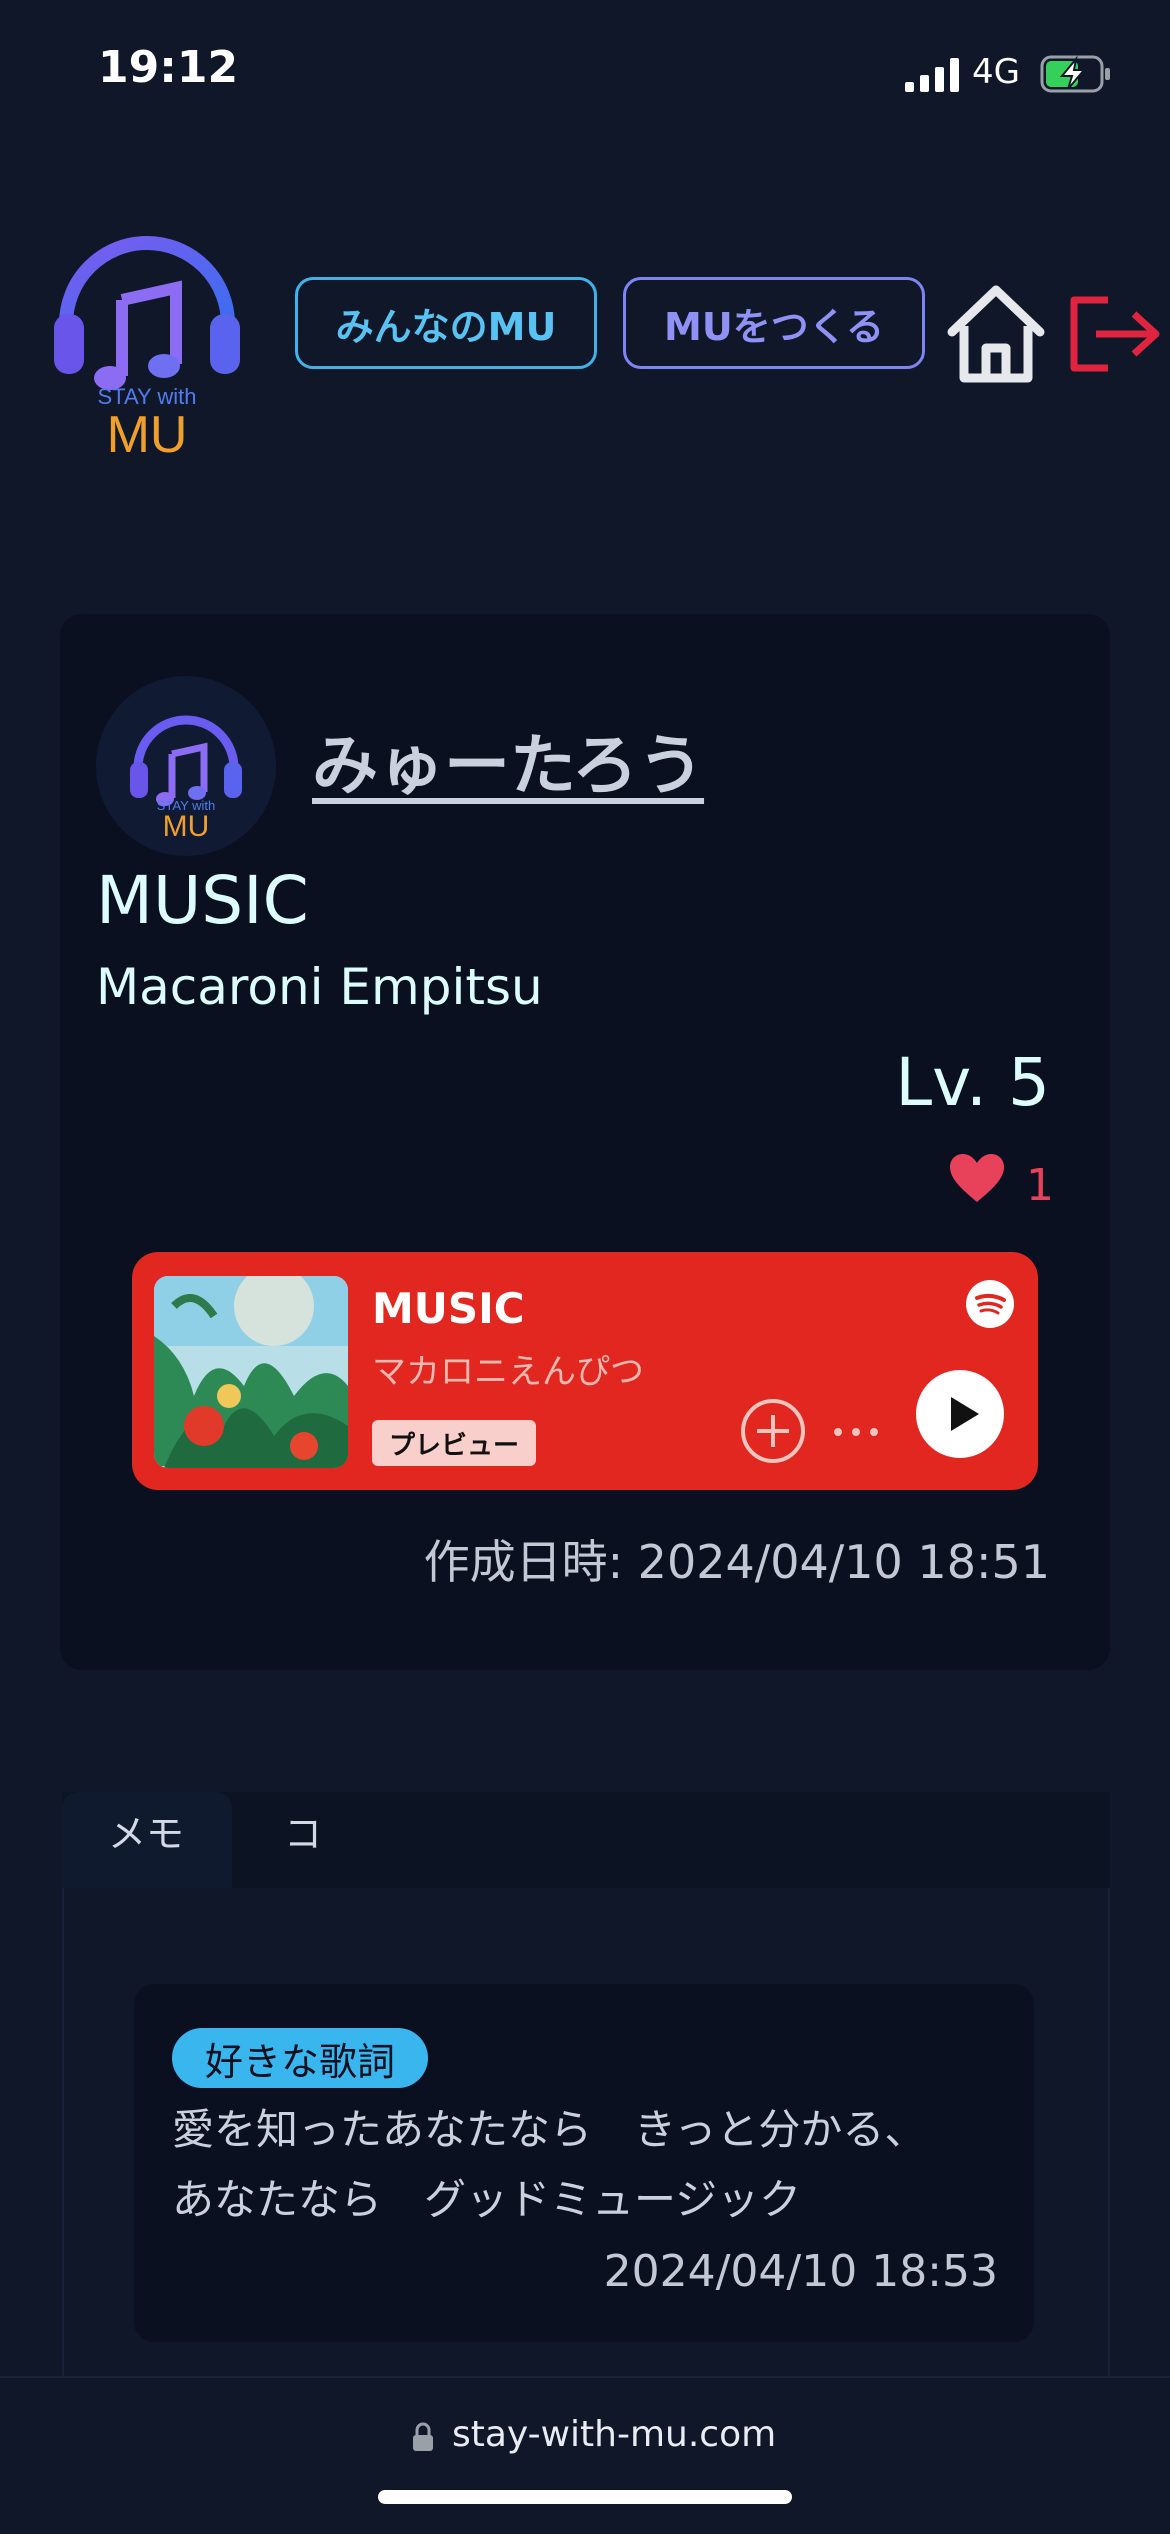  I want to click on artist-name: Macaroni Empitsu, so click(319, 987).